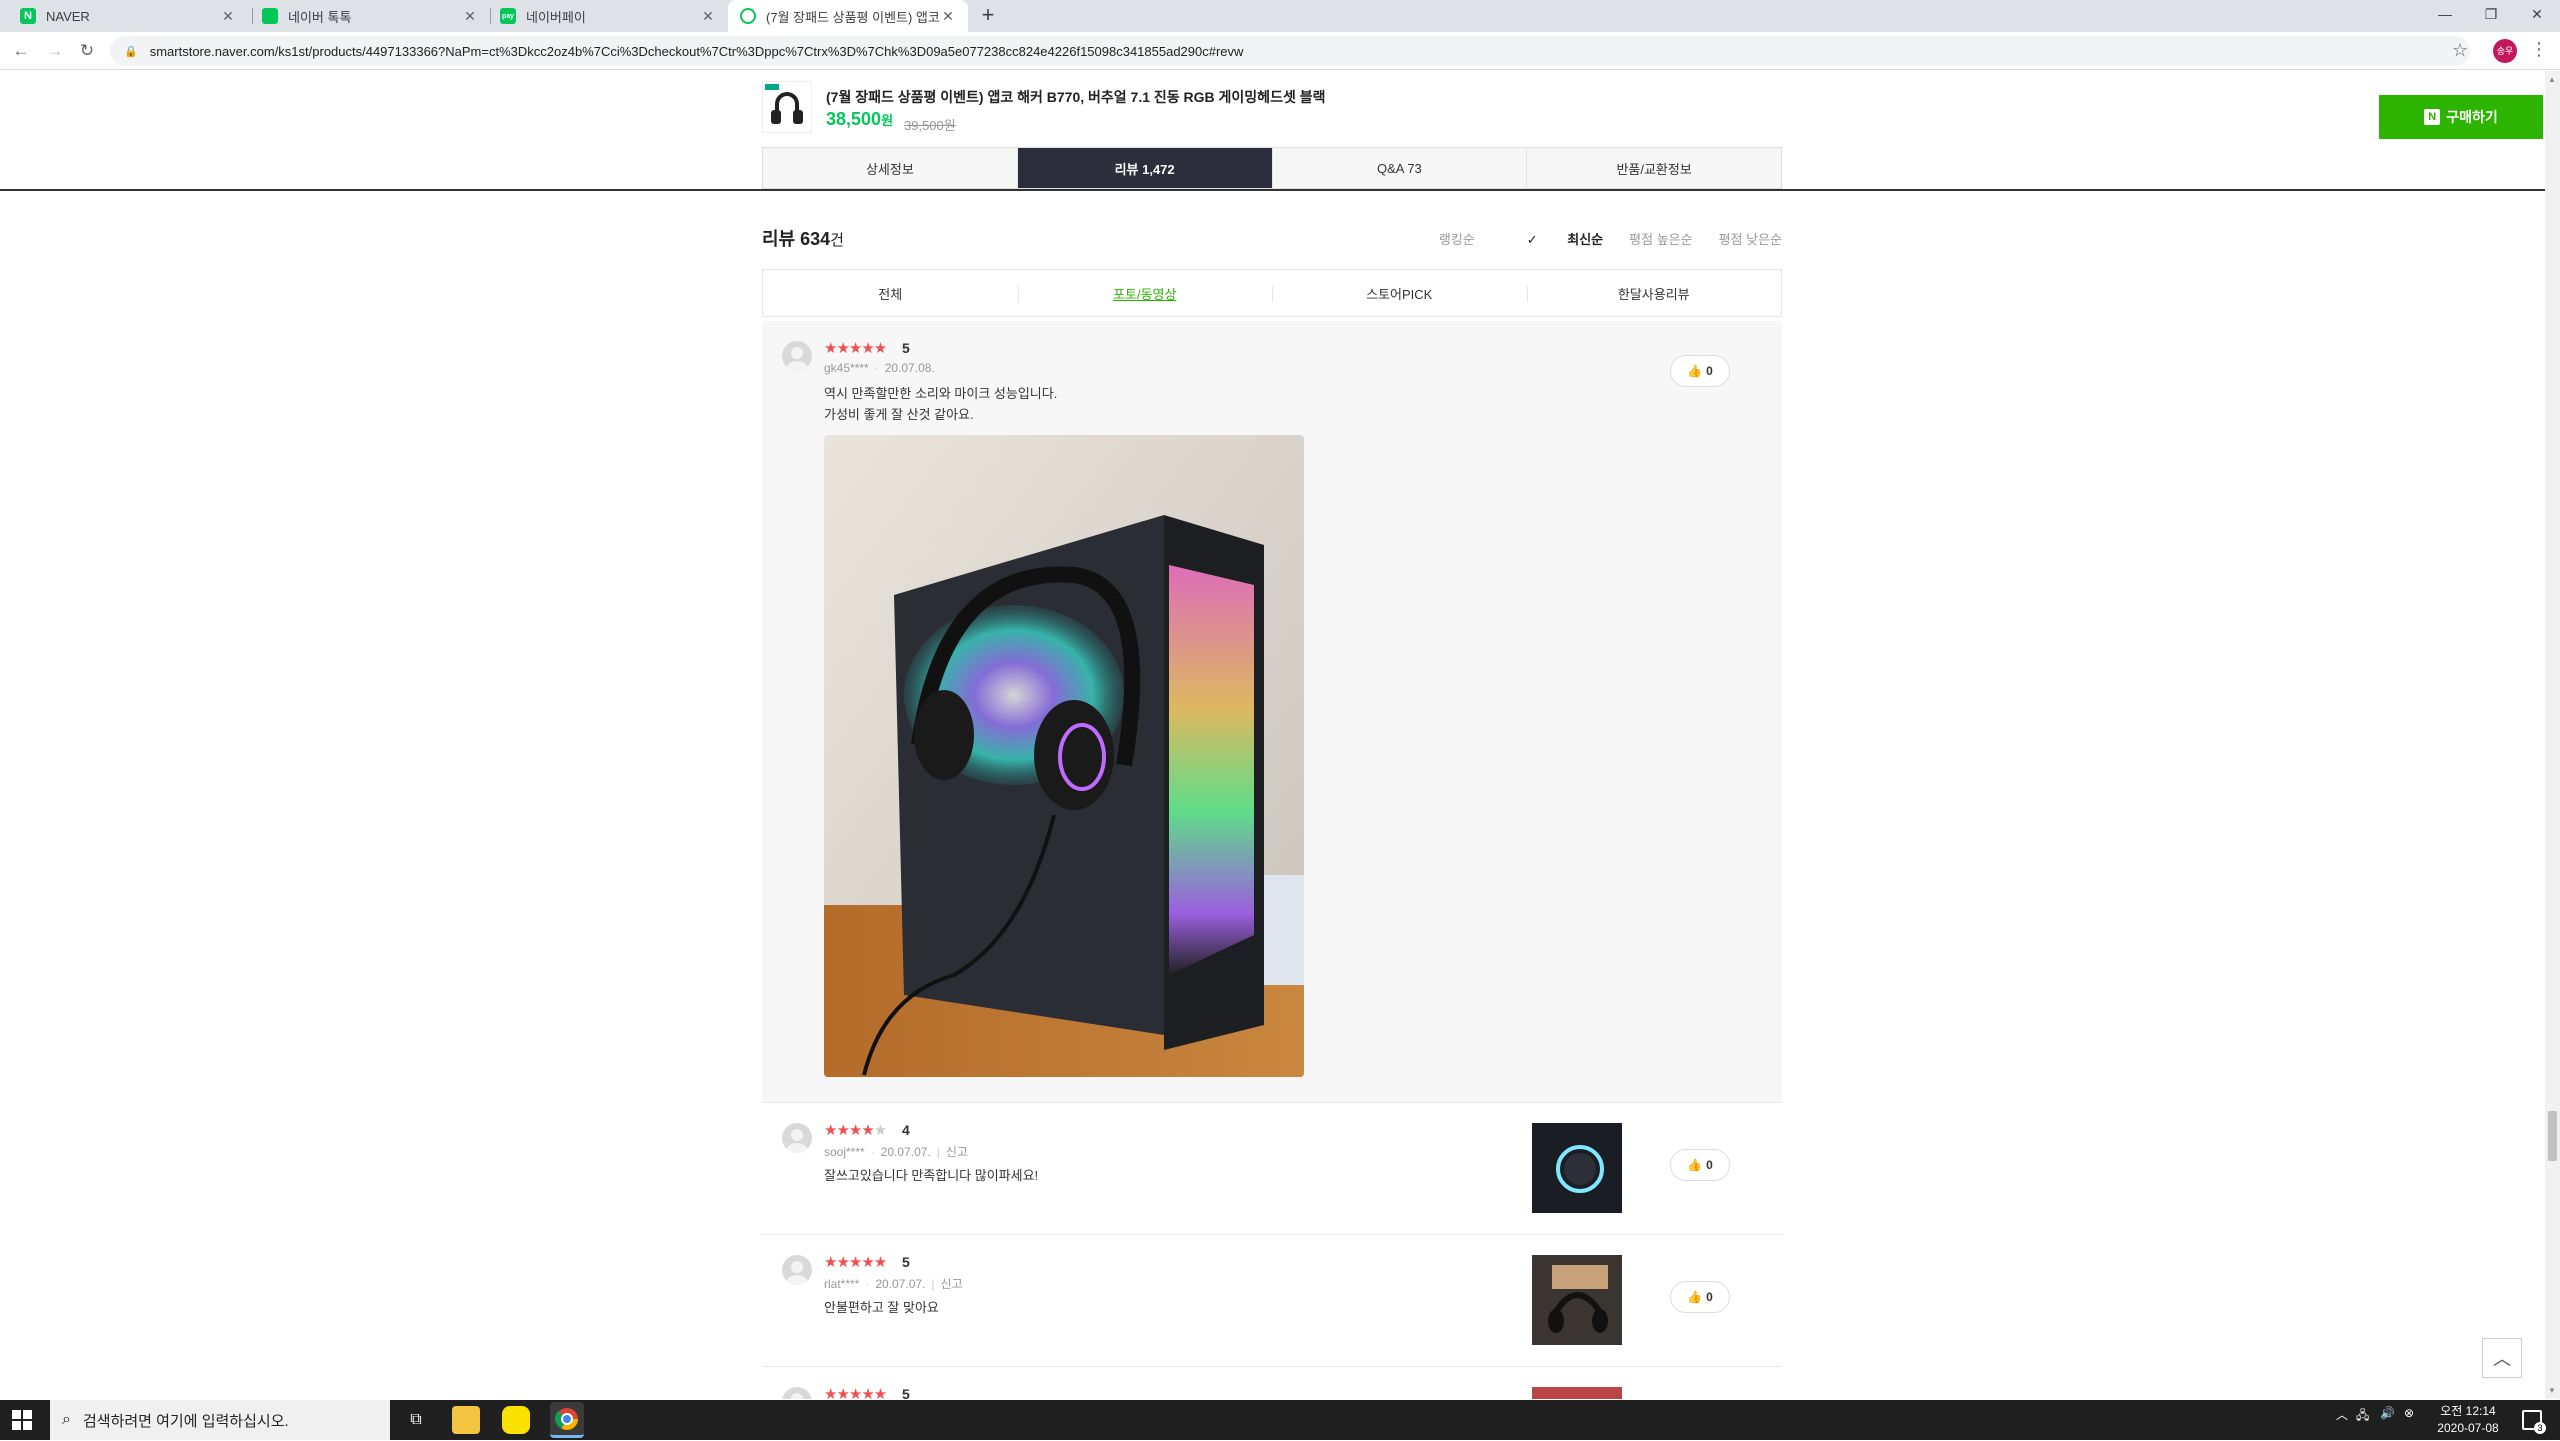 This screenshot has height=1441, width=2560. Describe the element at coordinates (567, 1420) in the screenshot. I see `chrome-taskbar-button` at that location.